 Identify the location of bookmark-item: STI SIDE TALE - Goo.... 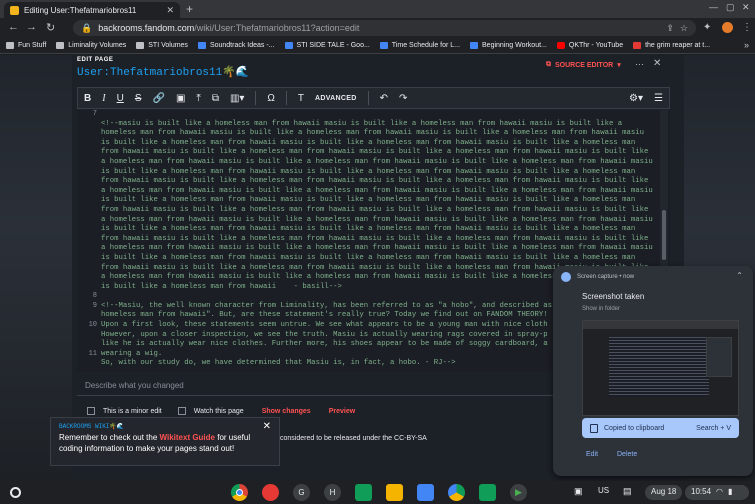
(327, 45).